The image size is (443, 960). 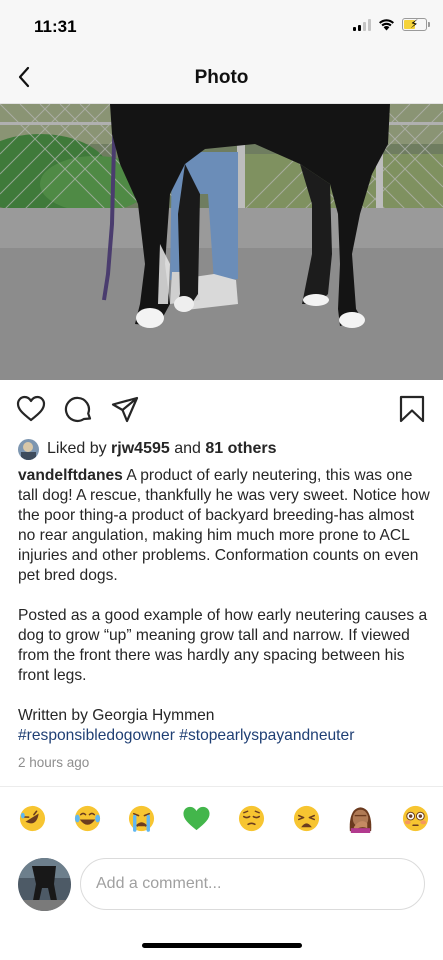 I want to click on signal-icon, so click(x=362, y=24).